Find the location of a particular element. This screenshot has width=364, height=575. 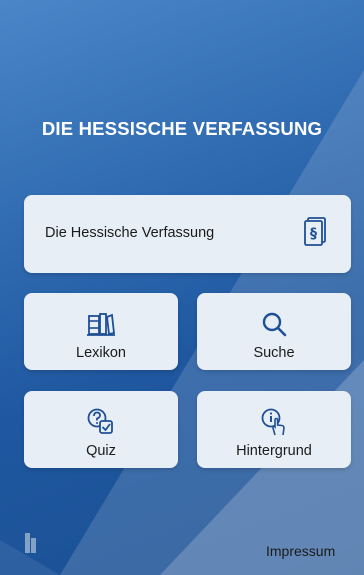

verfassung-card: Die Hessische Verfassung § is located at coordinates (187, 234).